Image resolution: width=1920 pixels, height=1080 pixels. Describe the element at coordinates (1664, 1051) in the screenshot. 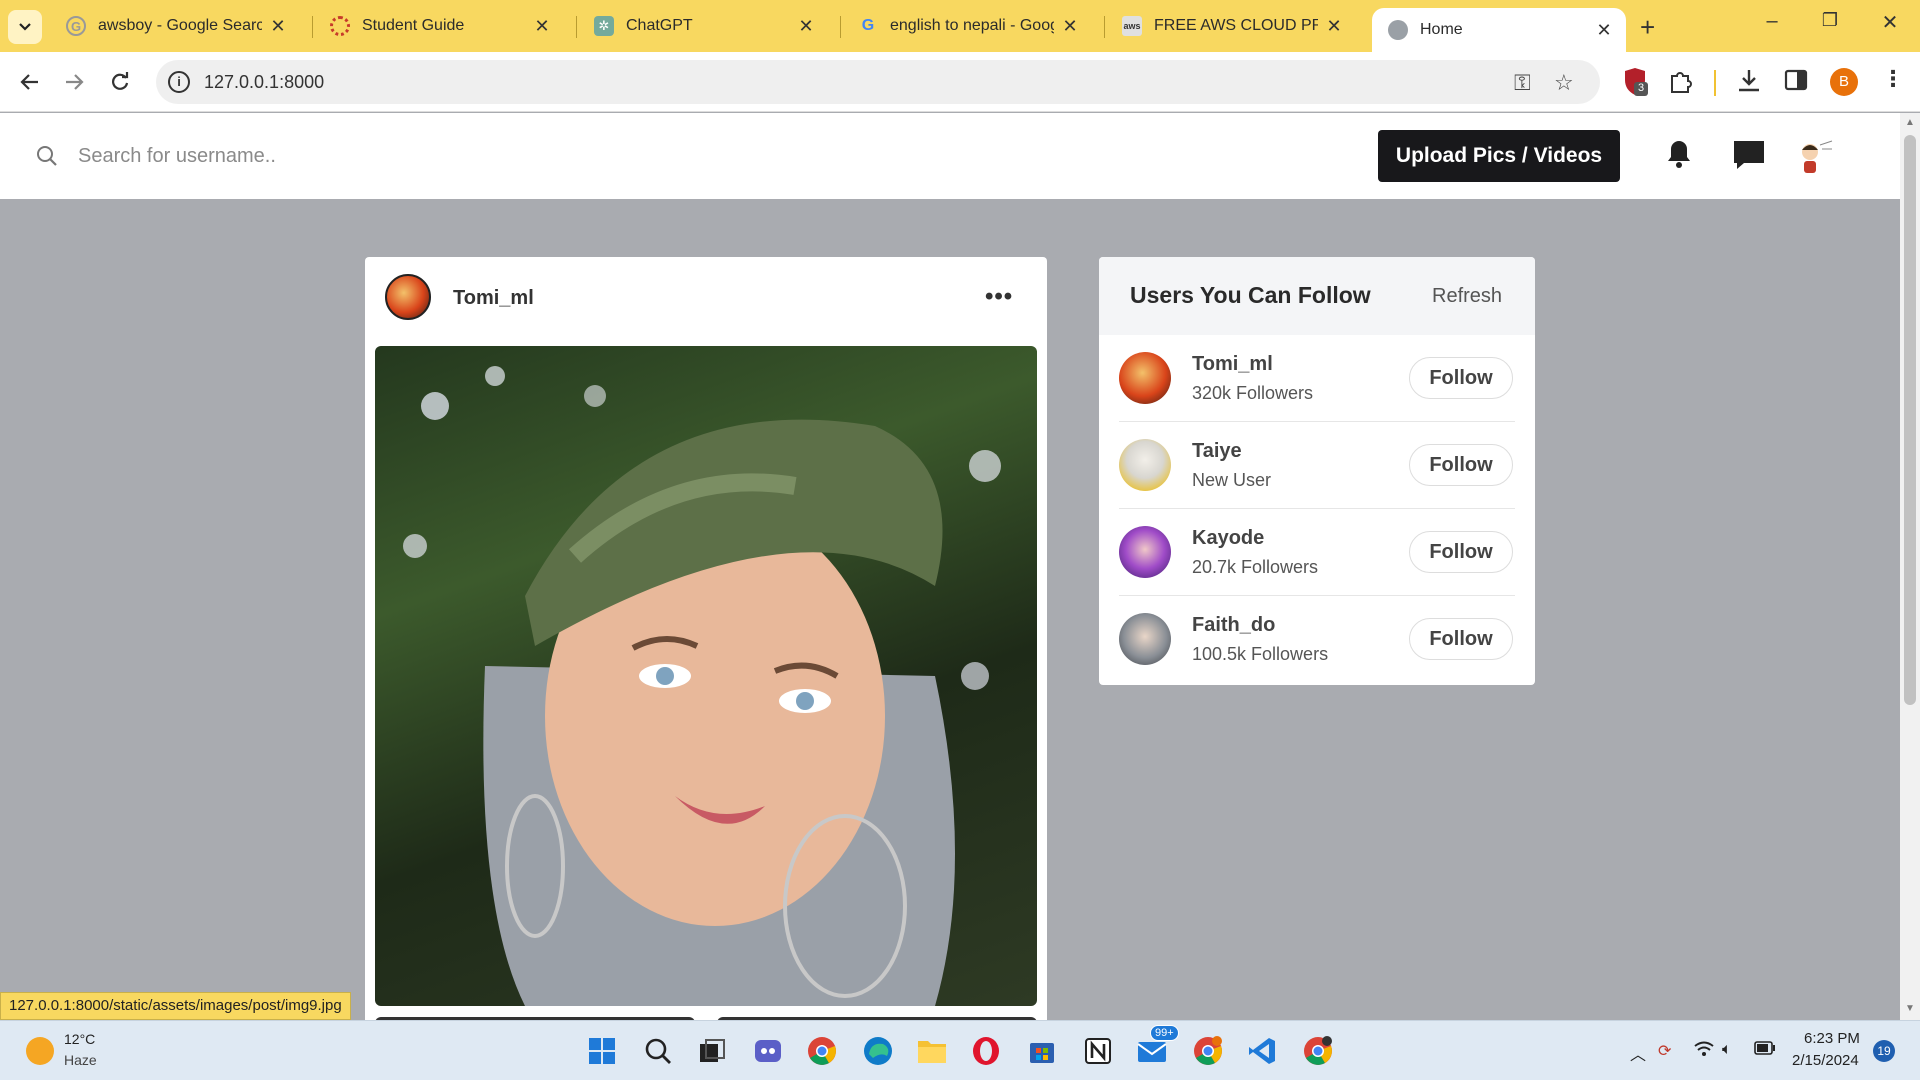

I see `sync-icon: ⟳` at that location.